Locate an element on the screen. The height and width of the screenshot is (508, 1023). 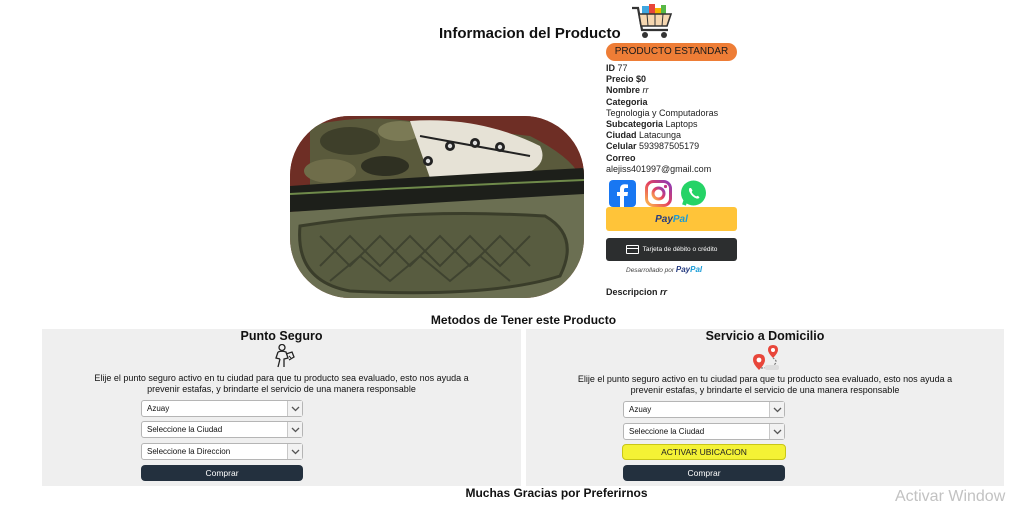
product-phone: Celular 593987505179 is located at coordinates (653, 146).